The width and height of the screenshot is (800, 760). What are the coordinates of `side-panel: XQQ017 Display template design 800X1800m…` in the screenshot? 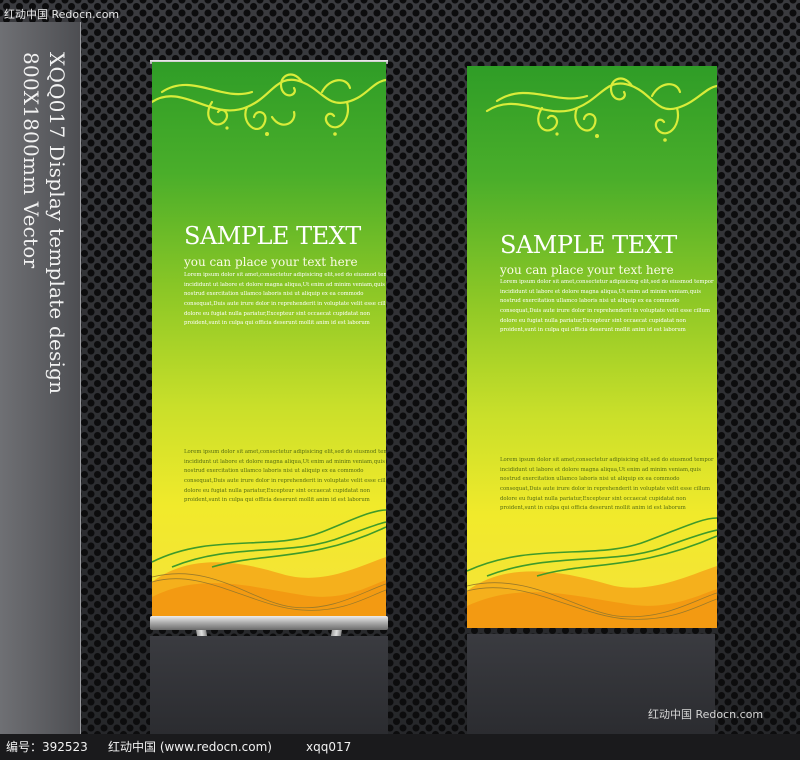 It's located at (40, 378).